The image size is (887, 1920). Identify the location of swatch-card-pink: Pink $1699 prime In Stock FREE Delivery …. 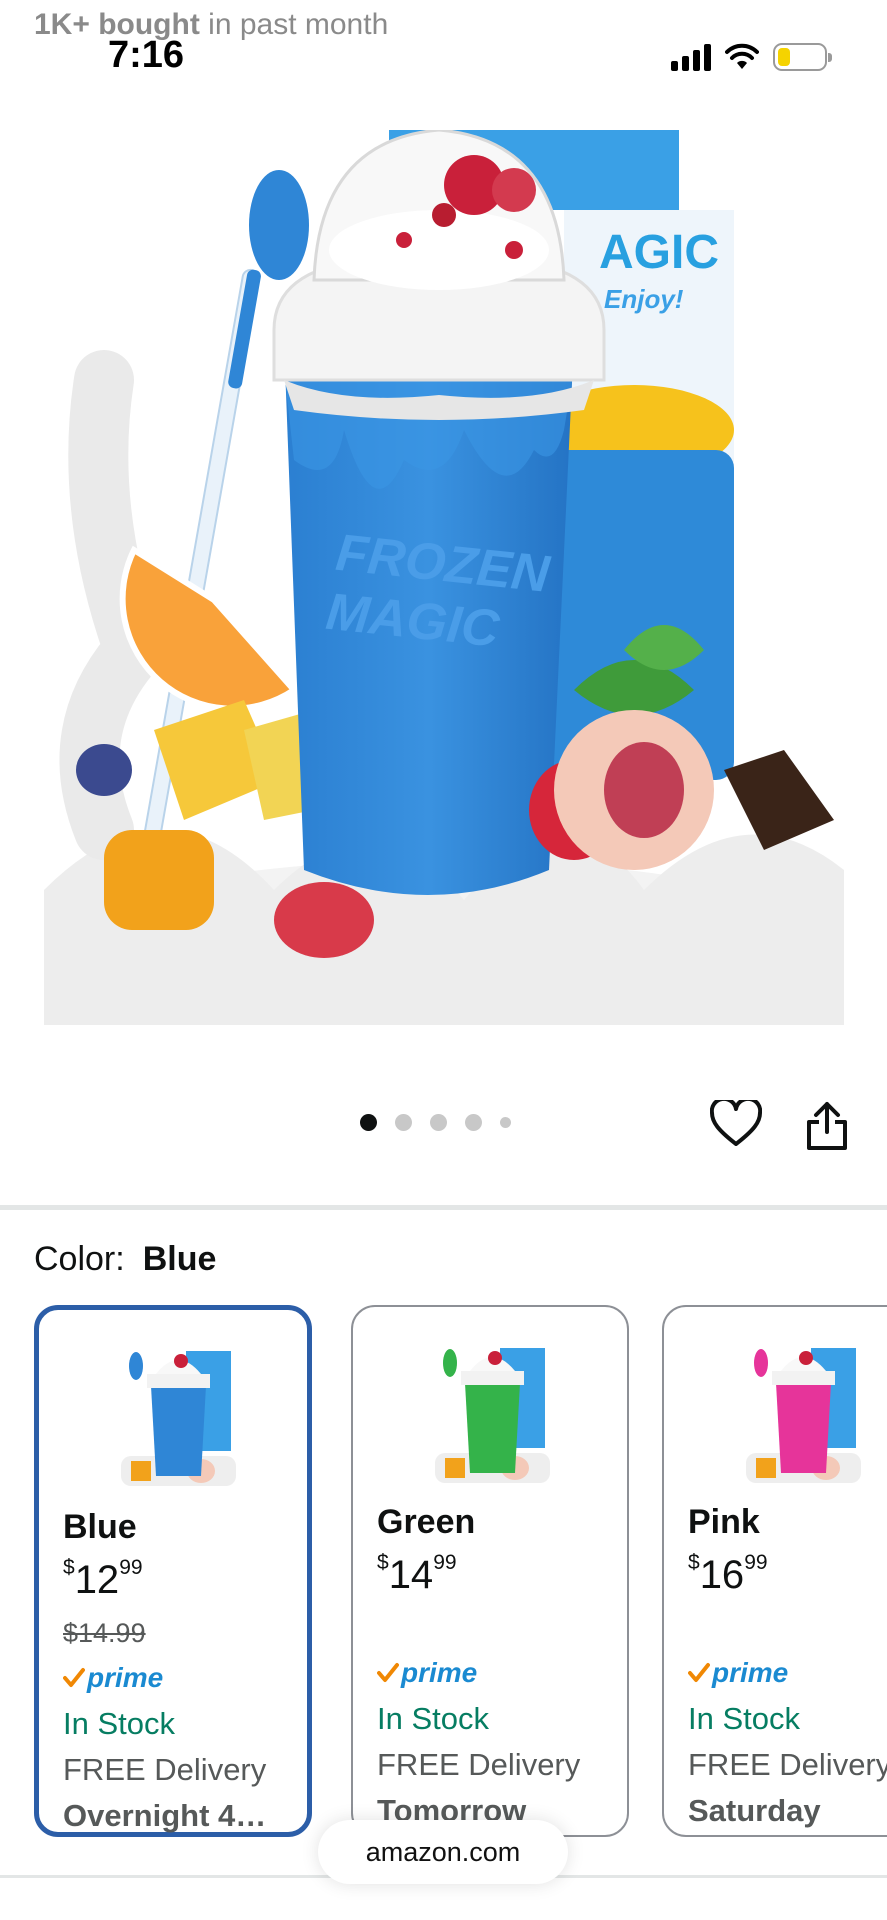
(774, 1571).